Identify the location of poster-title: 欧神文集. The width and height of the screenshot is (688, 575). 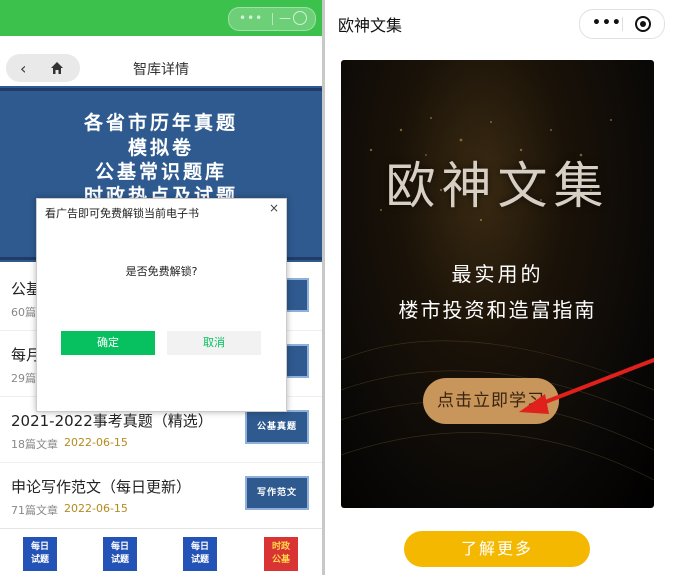
(497, 186).